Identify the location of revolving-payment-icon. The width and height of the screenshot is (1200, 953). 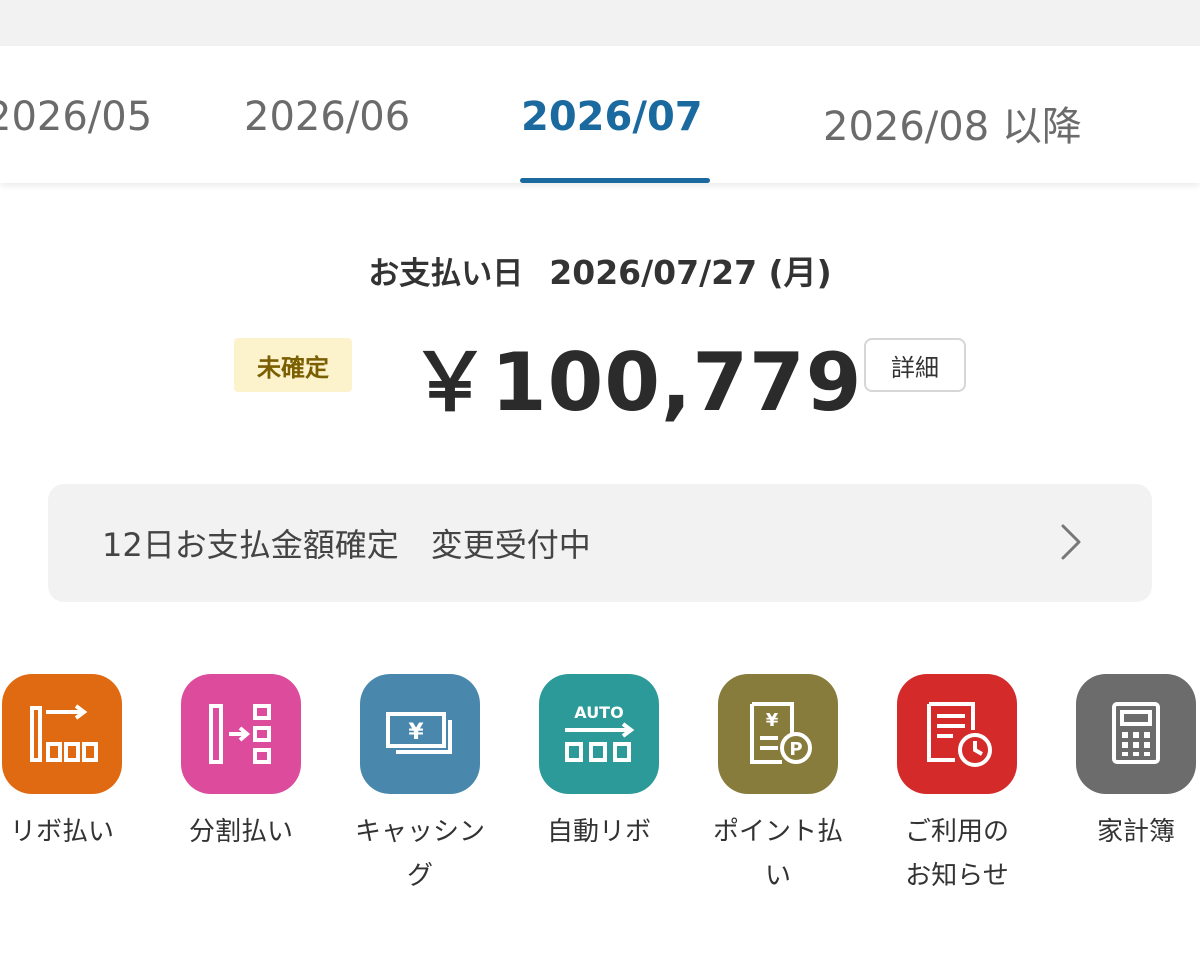
(62, 734).